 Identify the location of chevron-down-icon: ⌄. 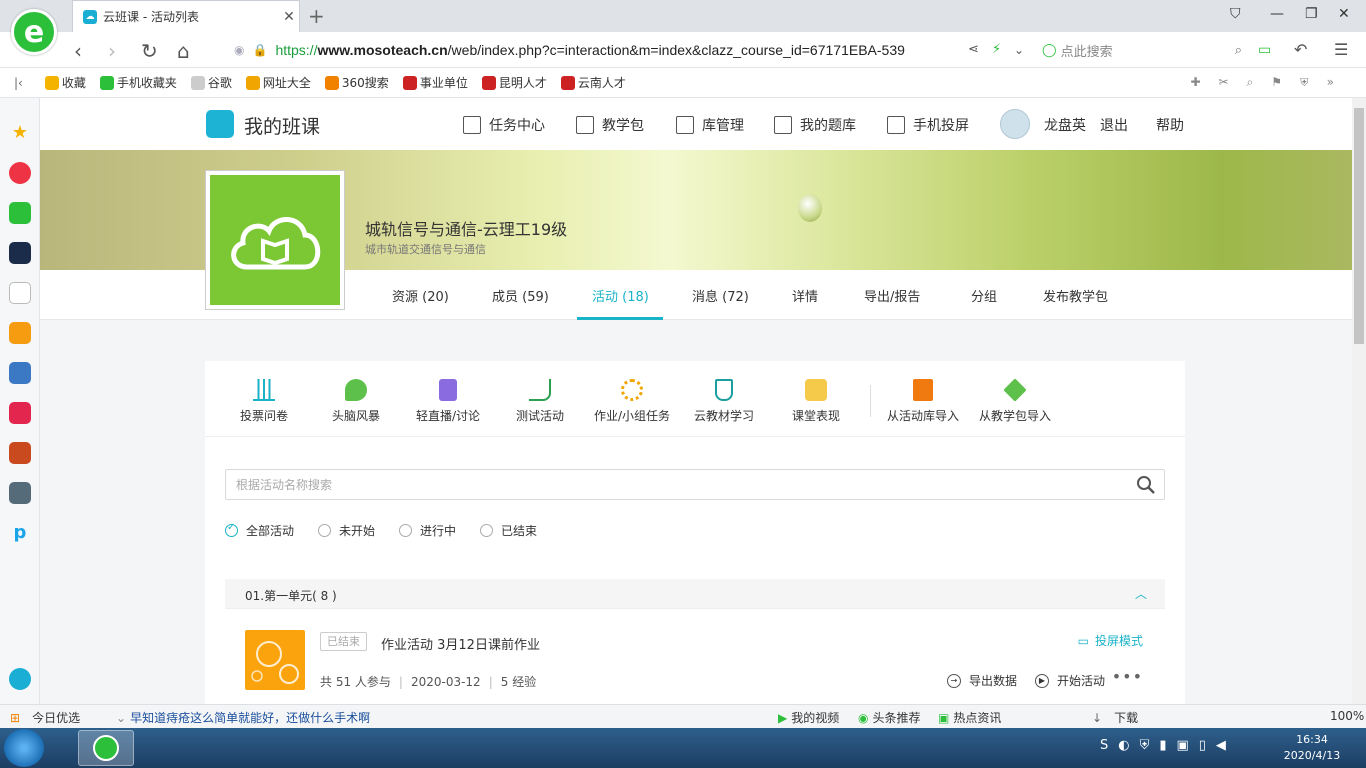
(1019, 50).